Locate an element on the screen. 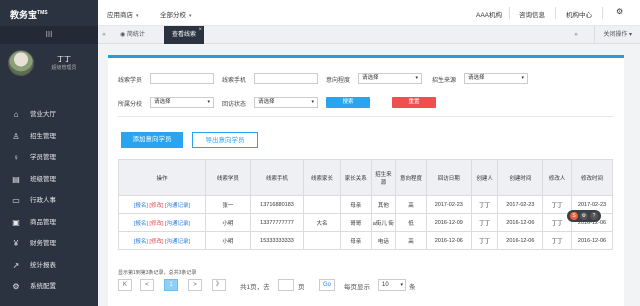 The image size is (640, 306). intent-label: 意向程度 is located at coordinates (338, 81).